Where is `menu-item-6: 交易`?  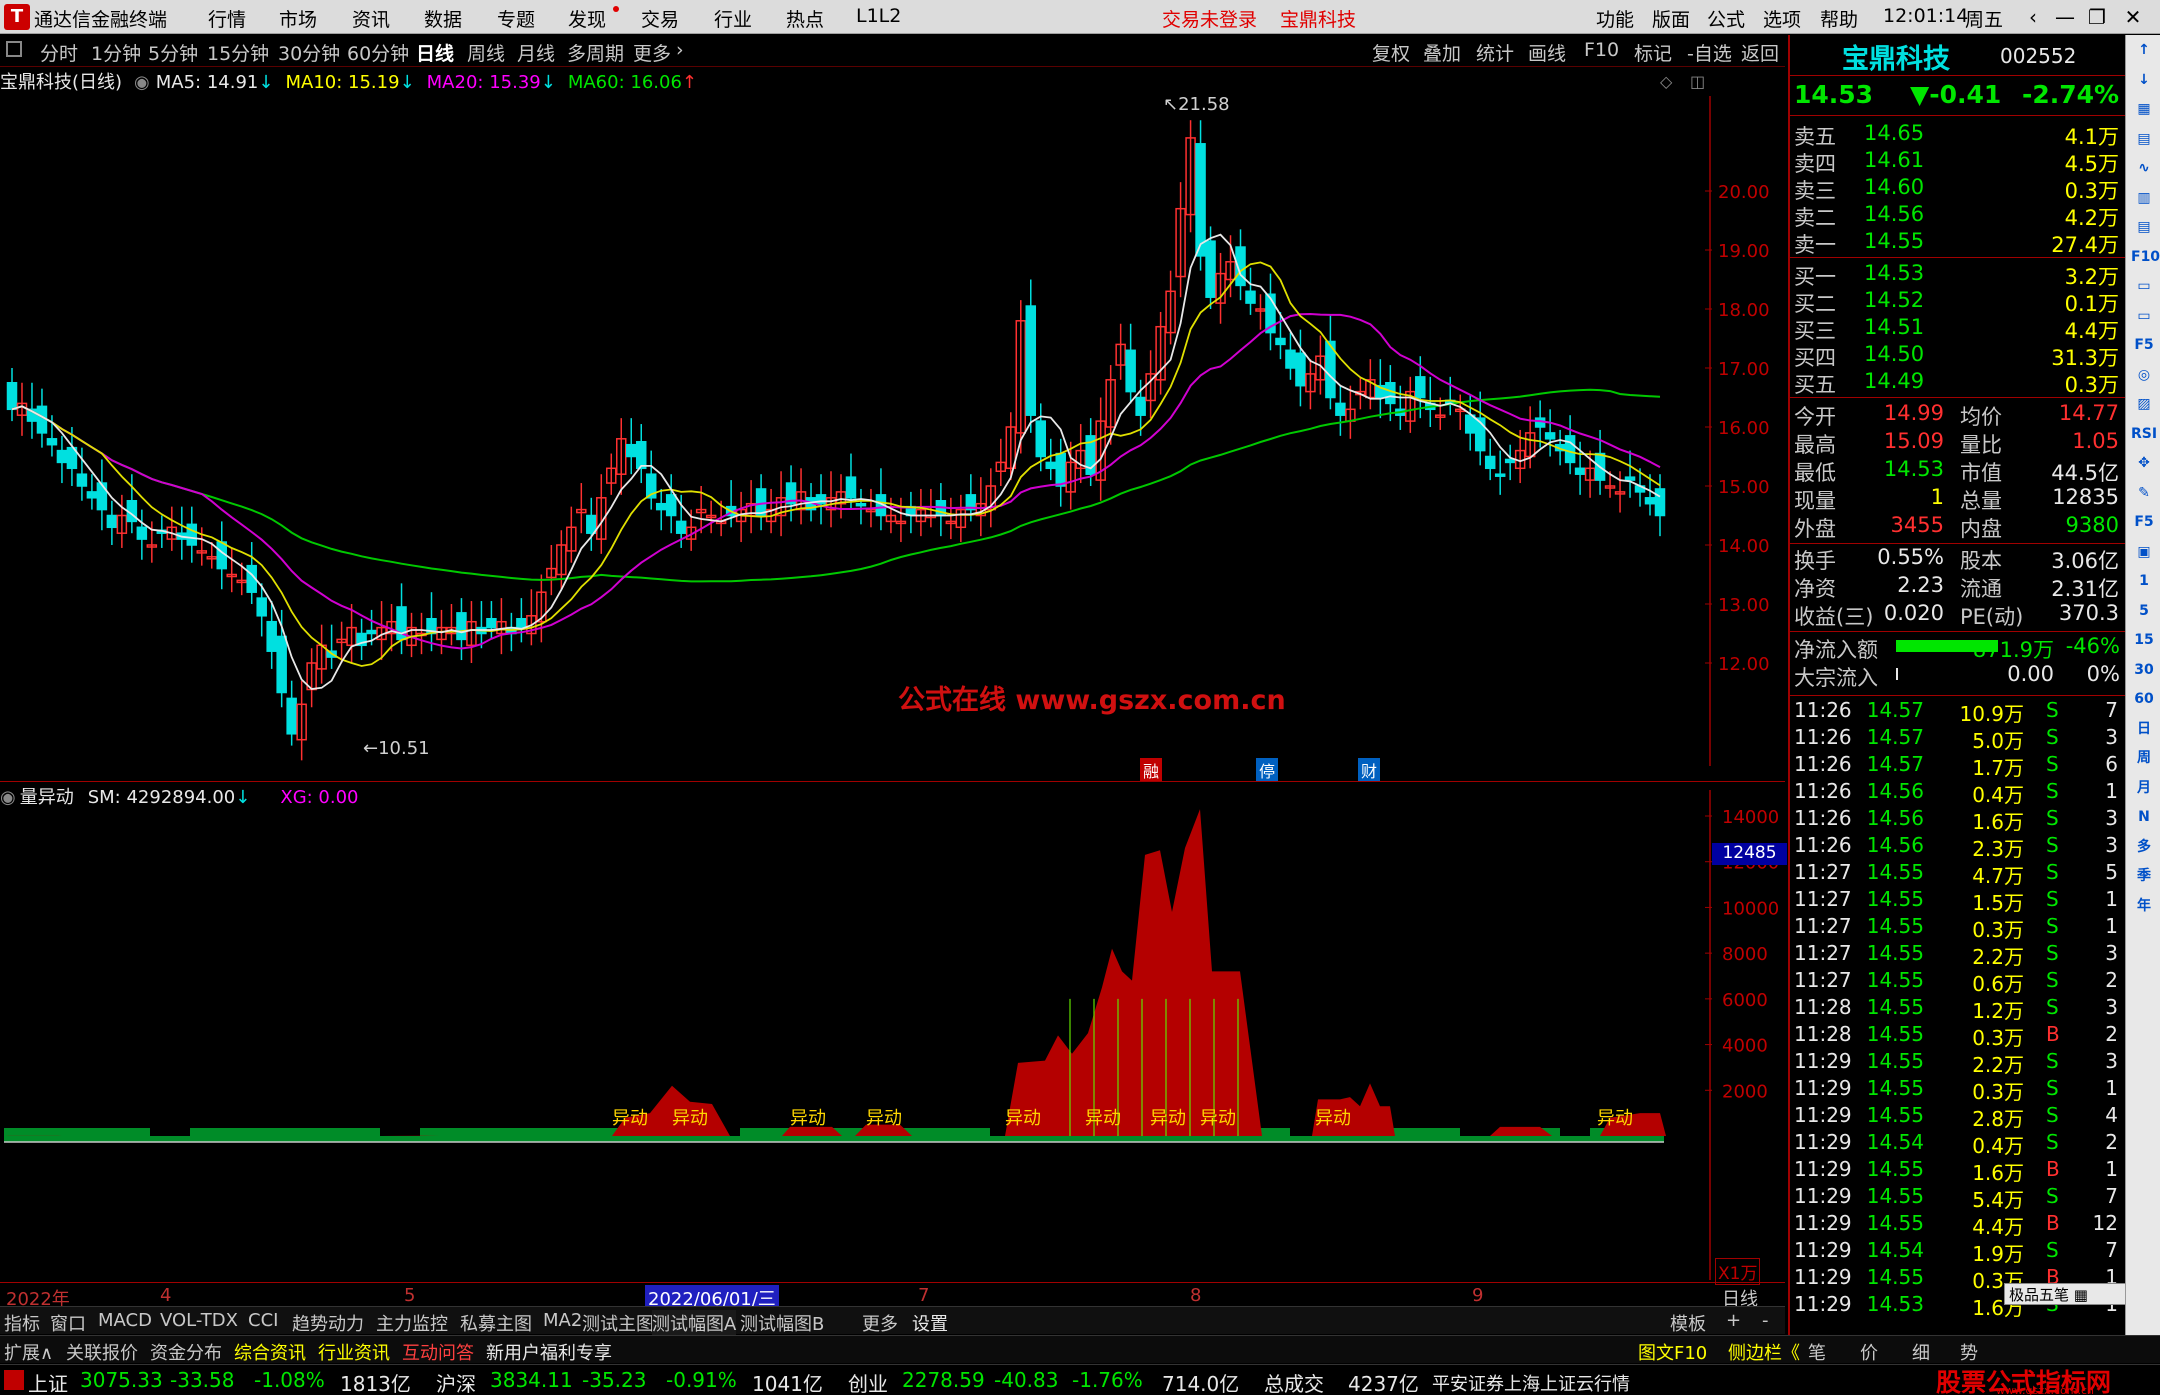
menu-item-6: 交易 is located at coordinates (660, 18).